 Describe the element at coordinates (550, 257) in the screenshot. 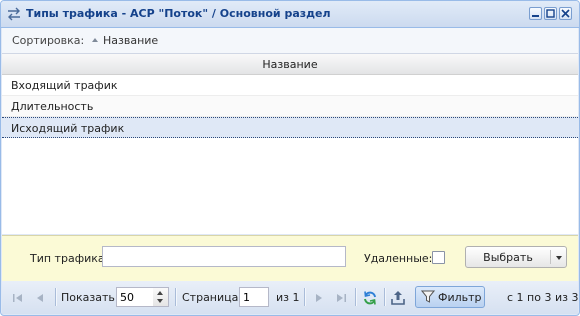

I see `split-divider` at that location.